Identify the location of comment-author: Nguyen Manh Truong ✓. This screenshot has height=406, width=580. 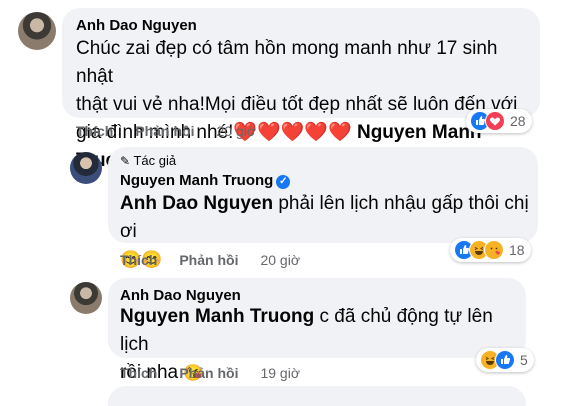
(205, 180).